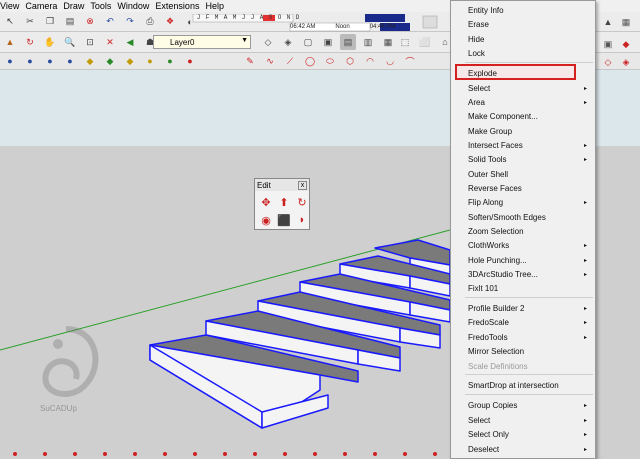 The height and width of the screenshot is (459, 640). What do you see at coordinates (523, 288) in the screenshot?
I see `menu-item-fixit-101: Fixlt 101` at bounding box center [523, 288].